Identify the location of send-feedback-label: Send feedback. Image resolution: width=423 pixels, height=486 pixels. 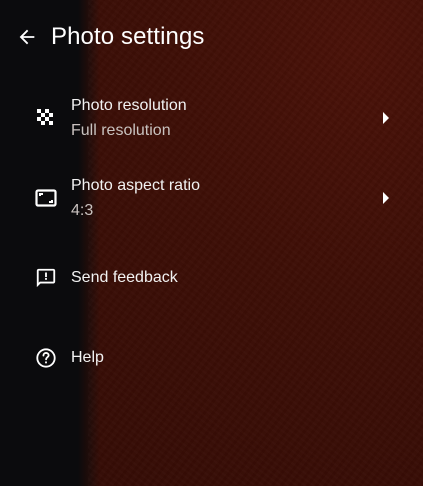
(124, 277).